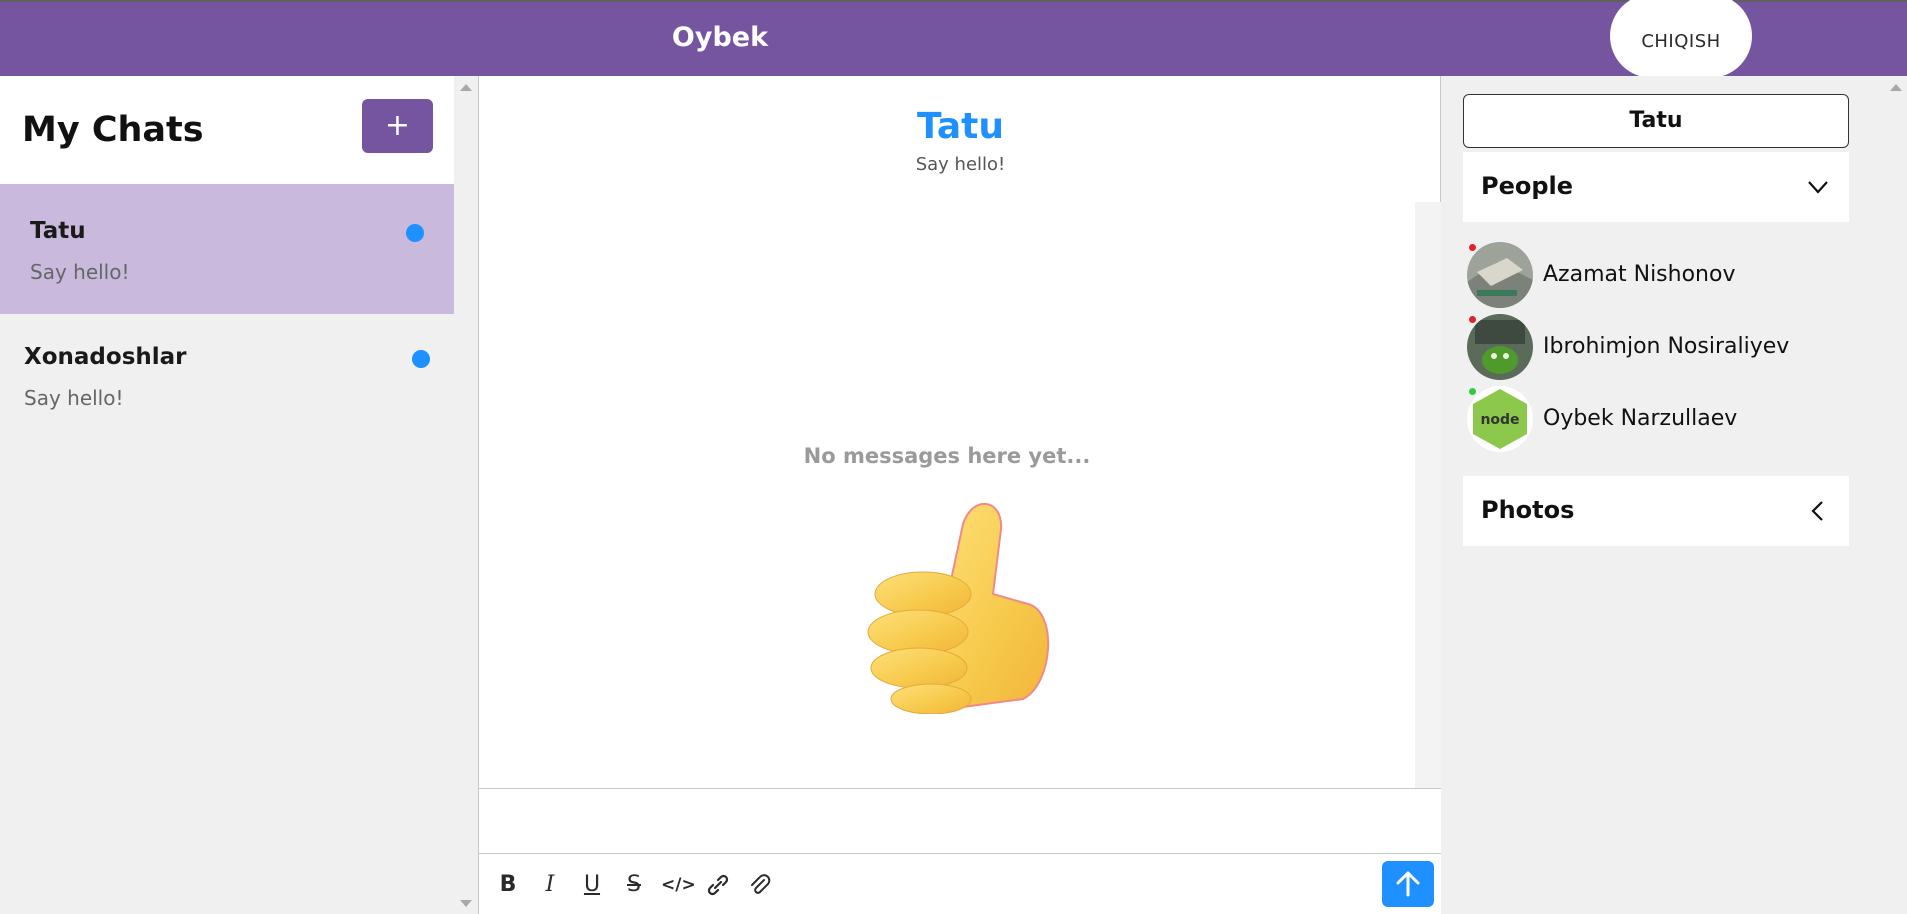  Describe the element at coordinates (113, 130) in the screenshot. I see `chat-list-title: My Chats` at that location.